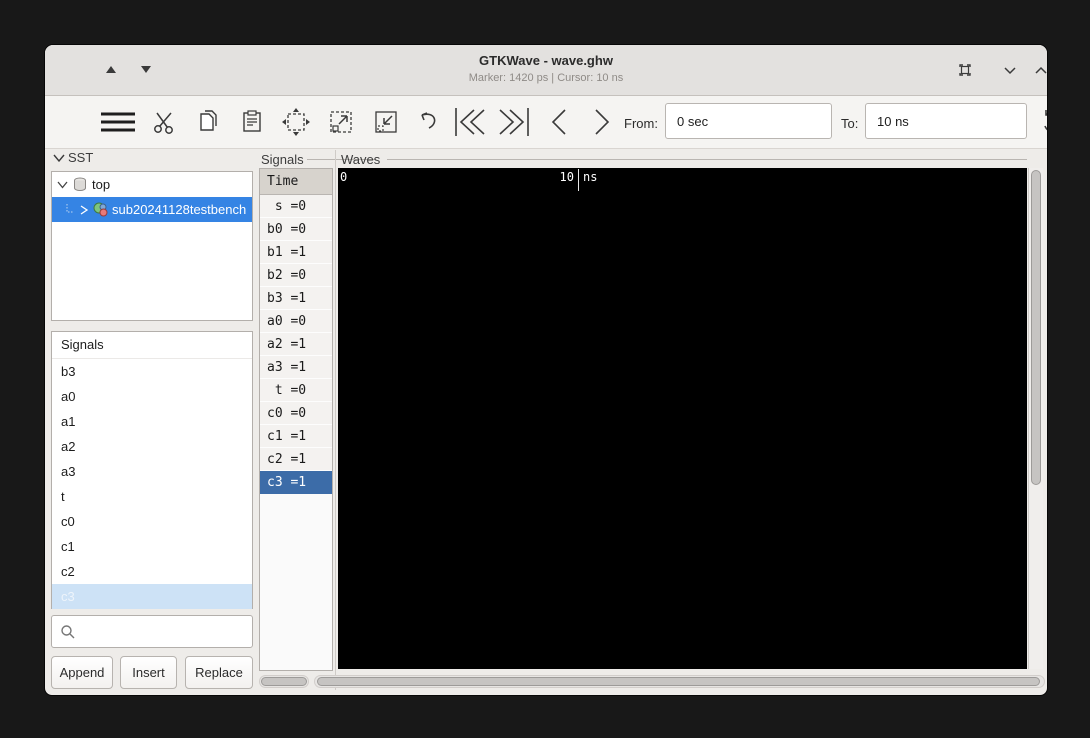 The height and width of the screenshot is (738, 1090). I want to click on maximize-button, so click(1040, 70).